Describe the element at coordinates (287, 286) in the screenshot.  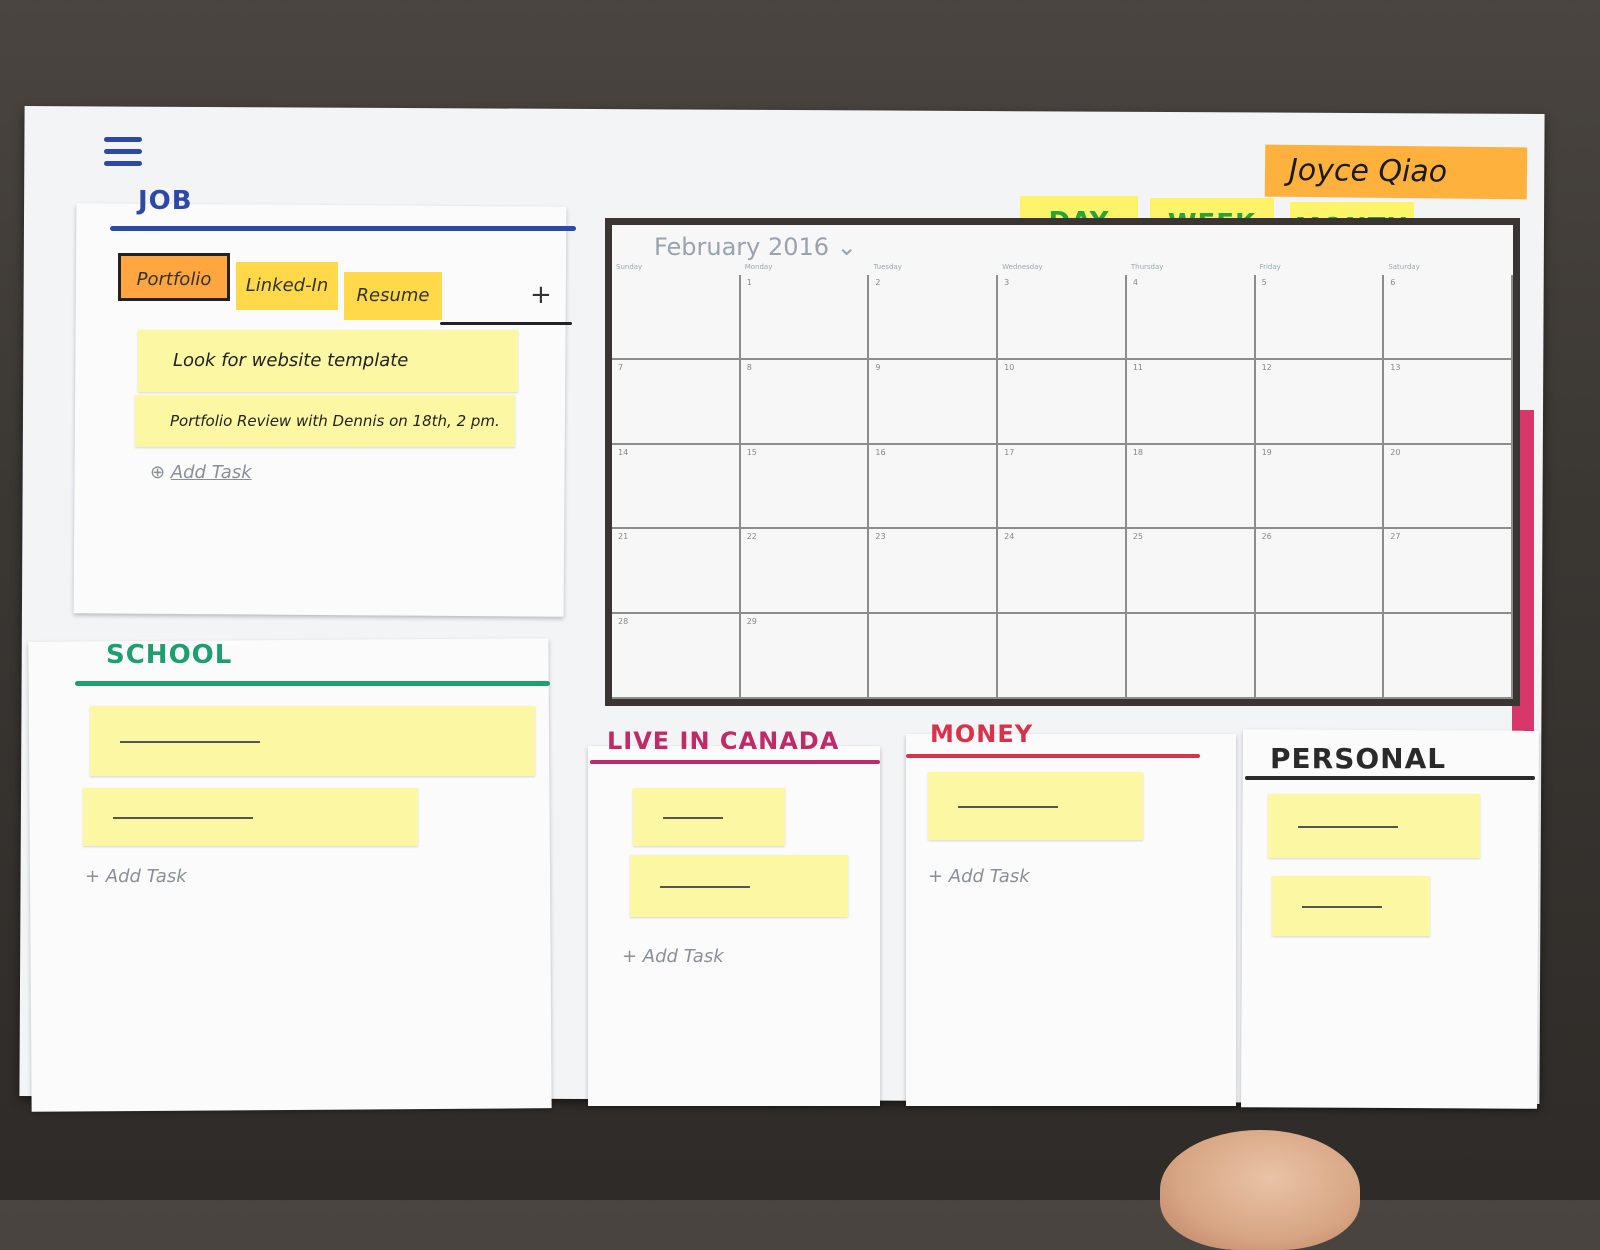
I see `tab-linked-in: Linked-In` at that location.